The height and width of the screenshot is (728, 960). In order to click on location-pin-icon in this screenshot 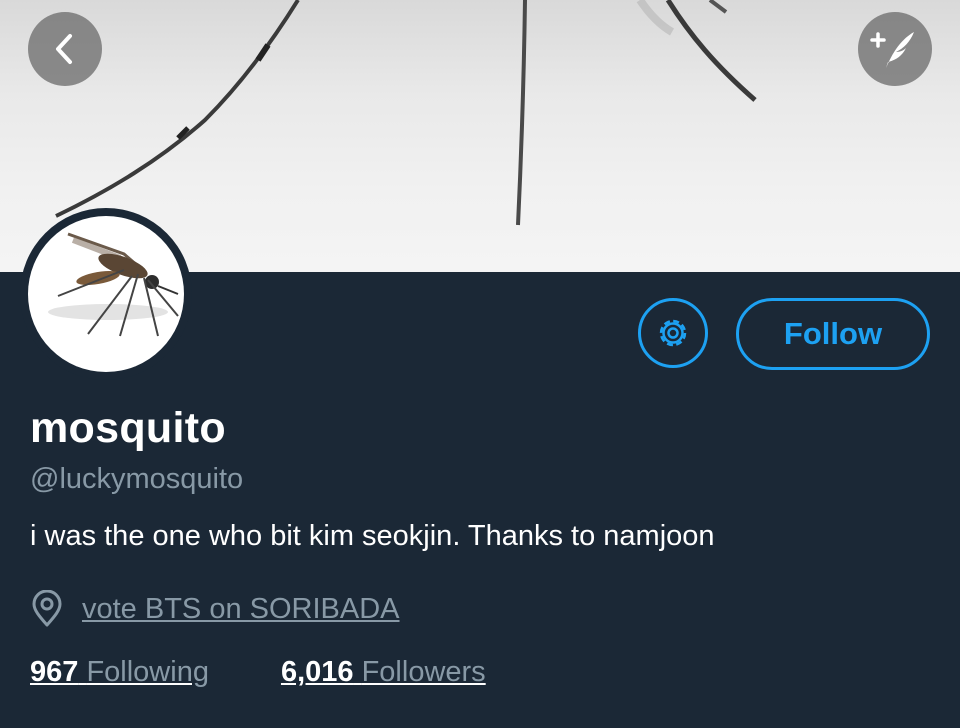, I will do `click(47, 608)`.